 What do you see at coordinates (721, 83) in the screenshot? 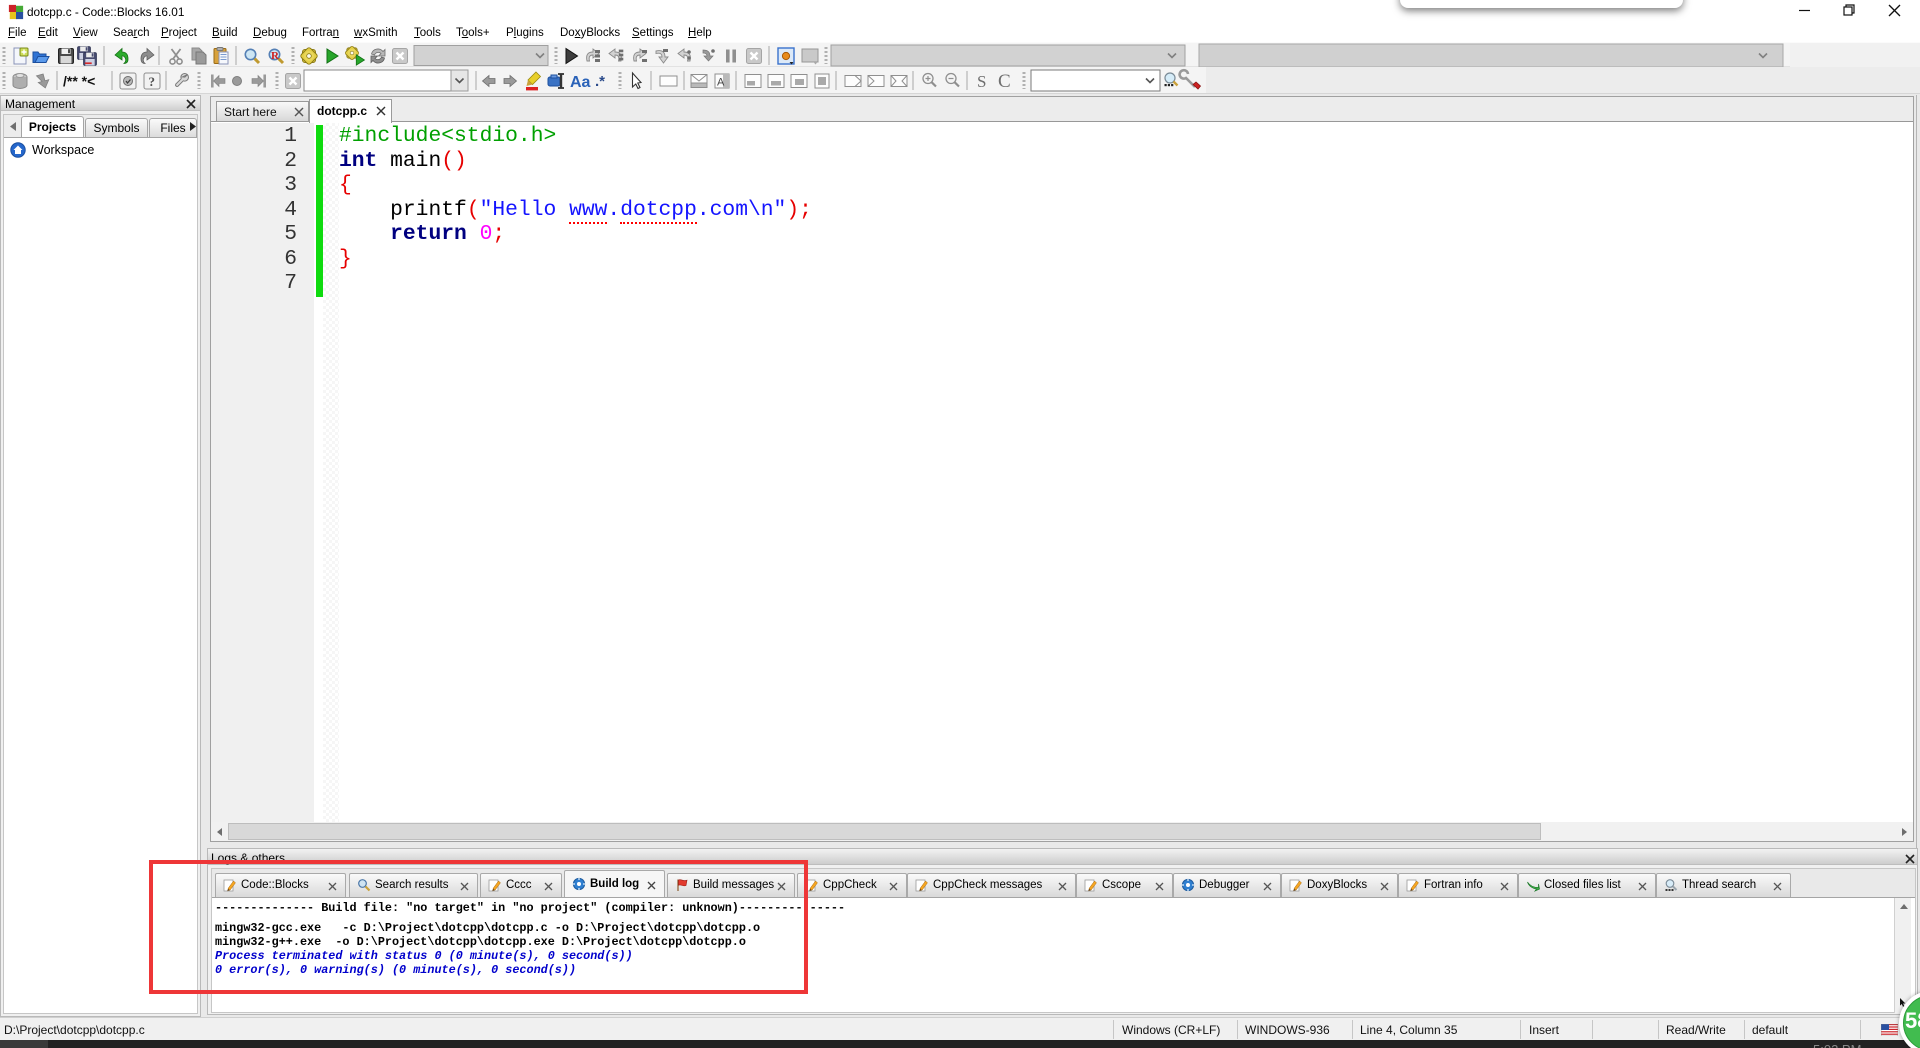
I see `svg-text: A` at bounding box center [721, 83].